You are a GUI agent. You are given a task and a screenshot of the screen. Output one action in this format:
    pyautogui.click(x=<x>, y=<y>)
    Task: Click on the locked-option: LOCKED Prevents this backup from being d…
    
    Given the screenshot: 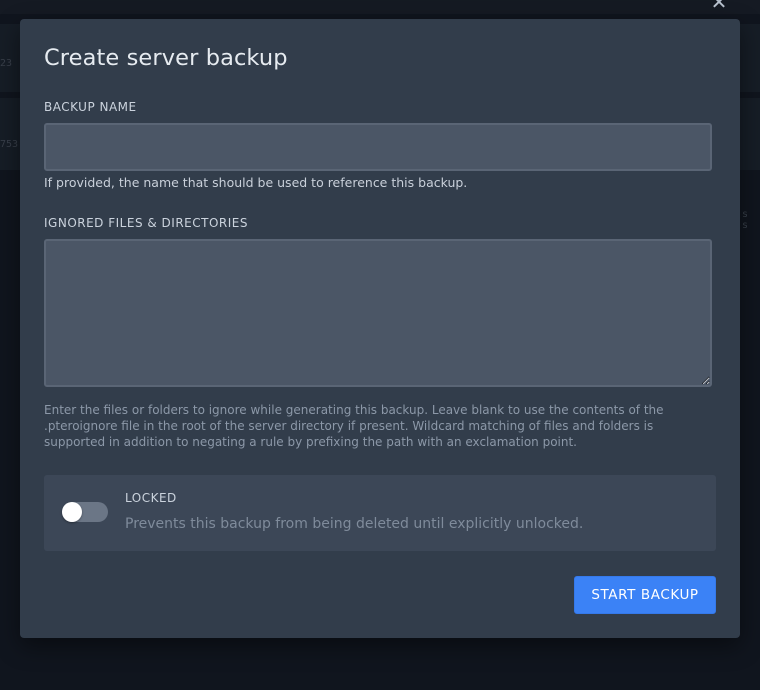 What is the action you would take?
    pyautogui.click(x=380, y=513)
    